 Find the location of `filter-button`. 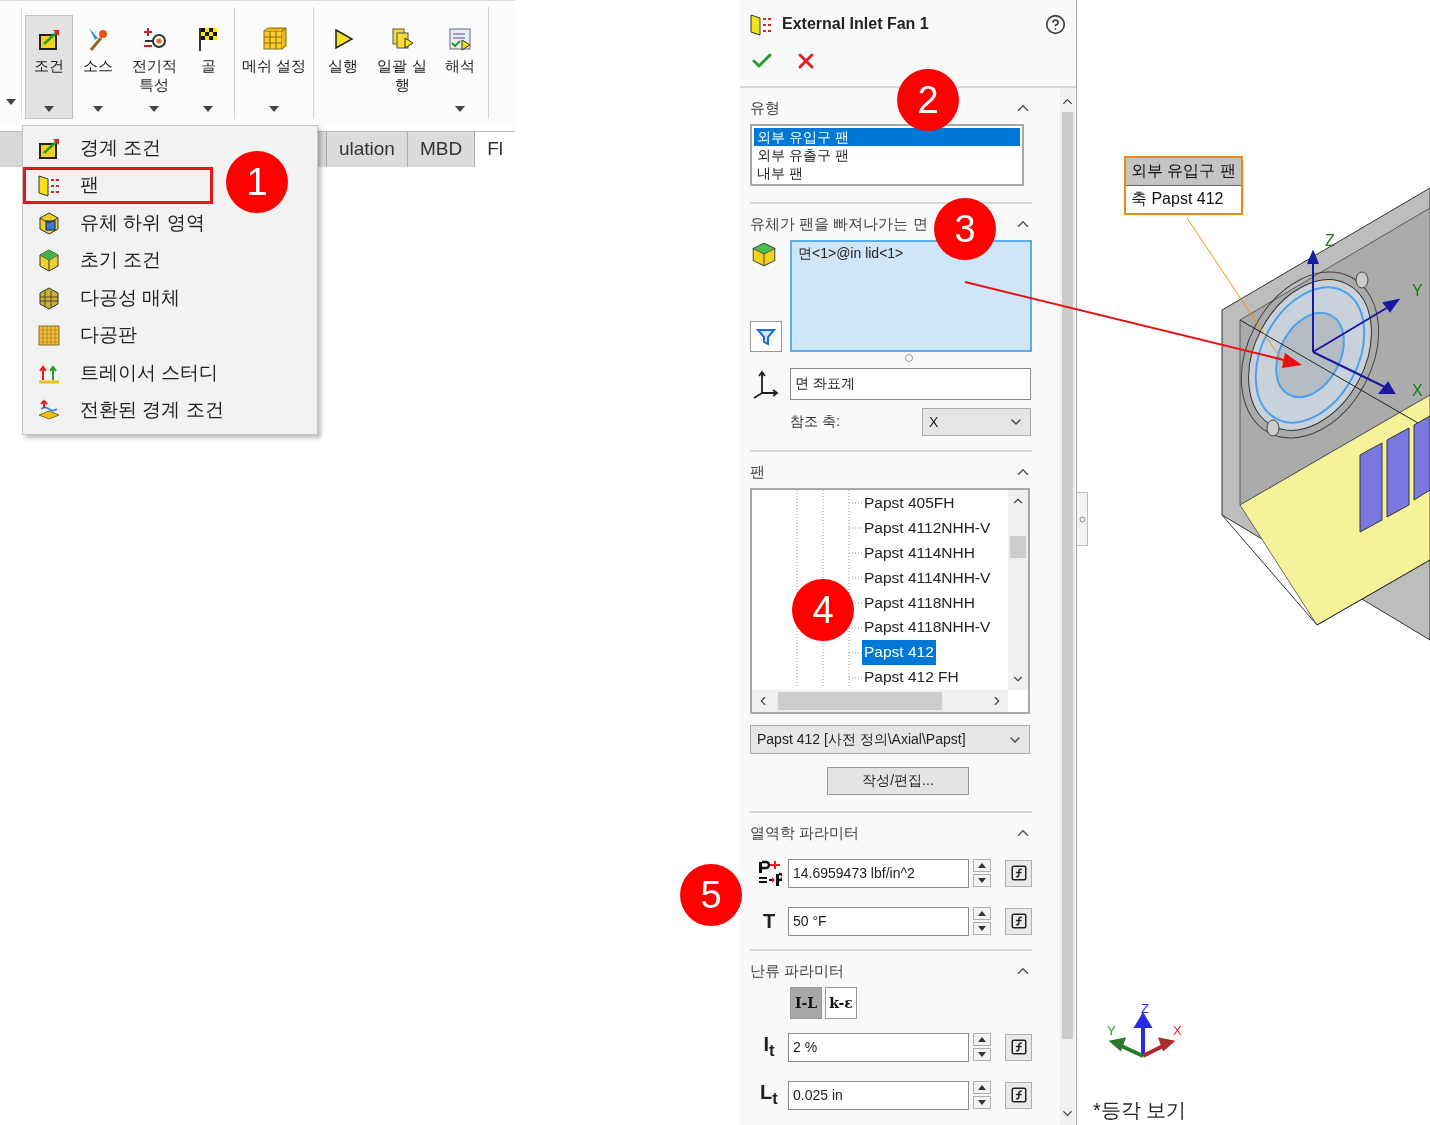

filter-button is located at coordinates (766, 336).